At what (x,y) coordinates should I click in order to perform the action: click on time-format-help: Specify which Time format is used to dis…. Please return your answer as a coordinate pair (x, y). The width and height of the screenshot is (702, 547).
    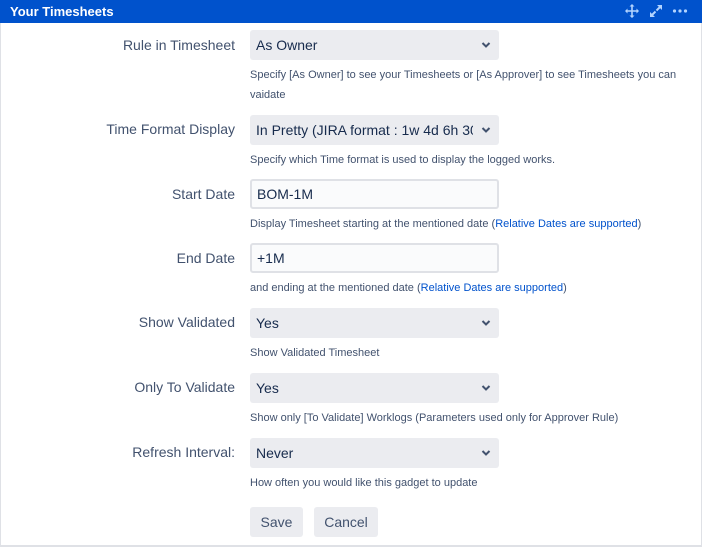
    Looking at the image, I should click on (403, 160).